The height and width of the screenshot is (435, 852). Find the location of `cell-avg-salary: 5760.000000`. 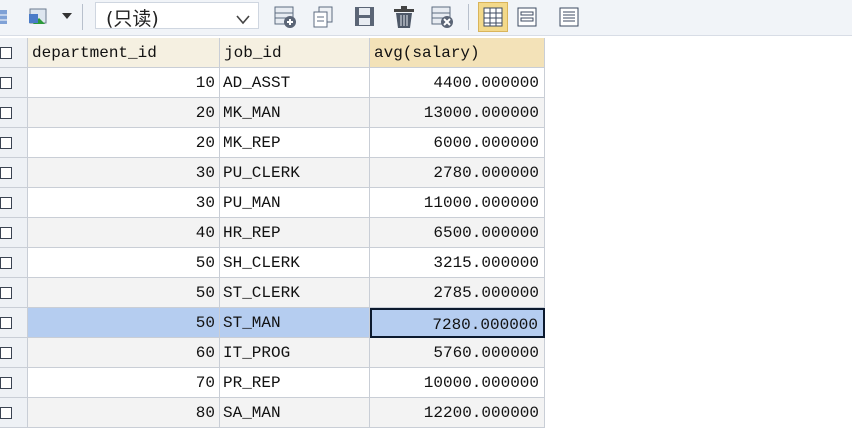

cell-avg-salary: 5760.000000 is located at coordinates (457, 353).